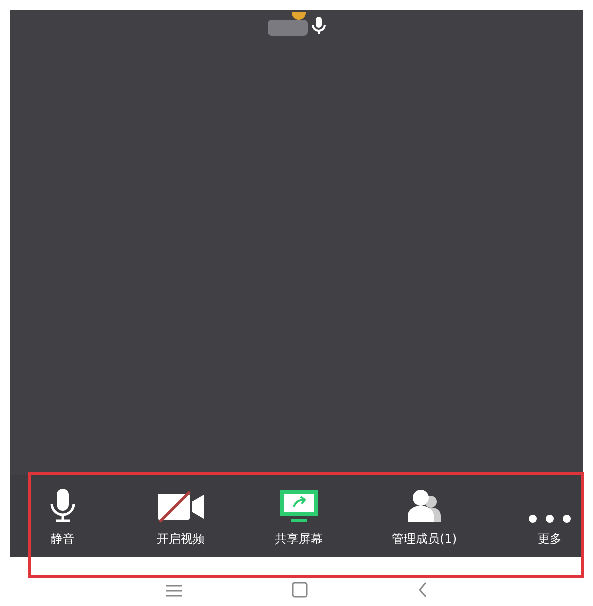  I want to click on toolbar-button: 更多, so click(550, 516).